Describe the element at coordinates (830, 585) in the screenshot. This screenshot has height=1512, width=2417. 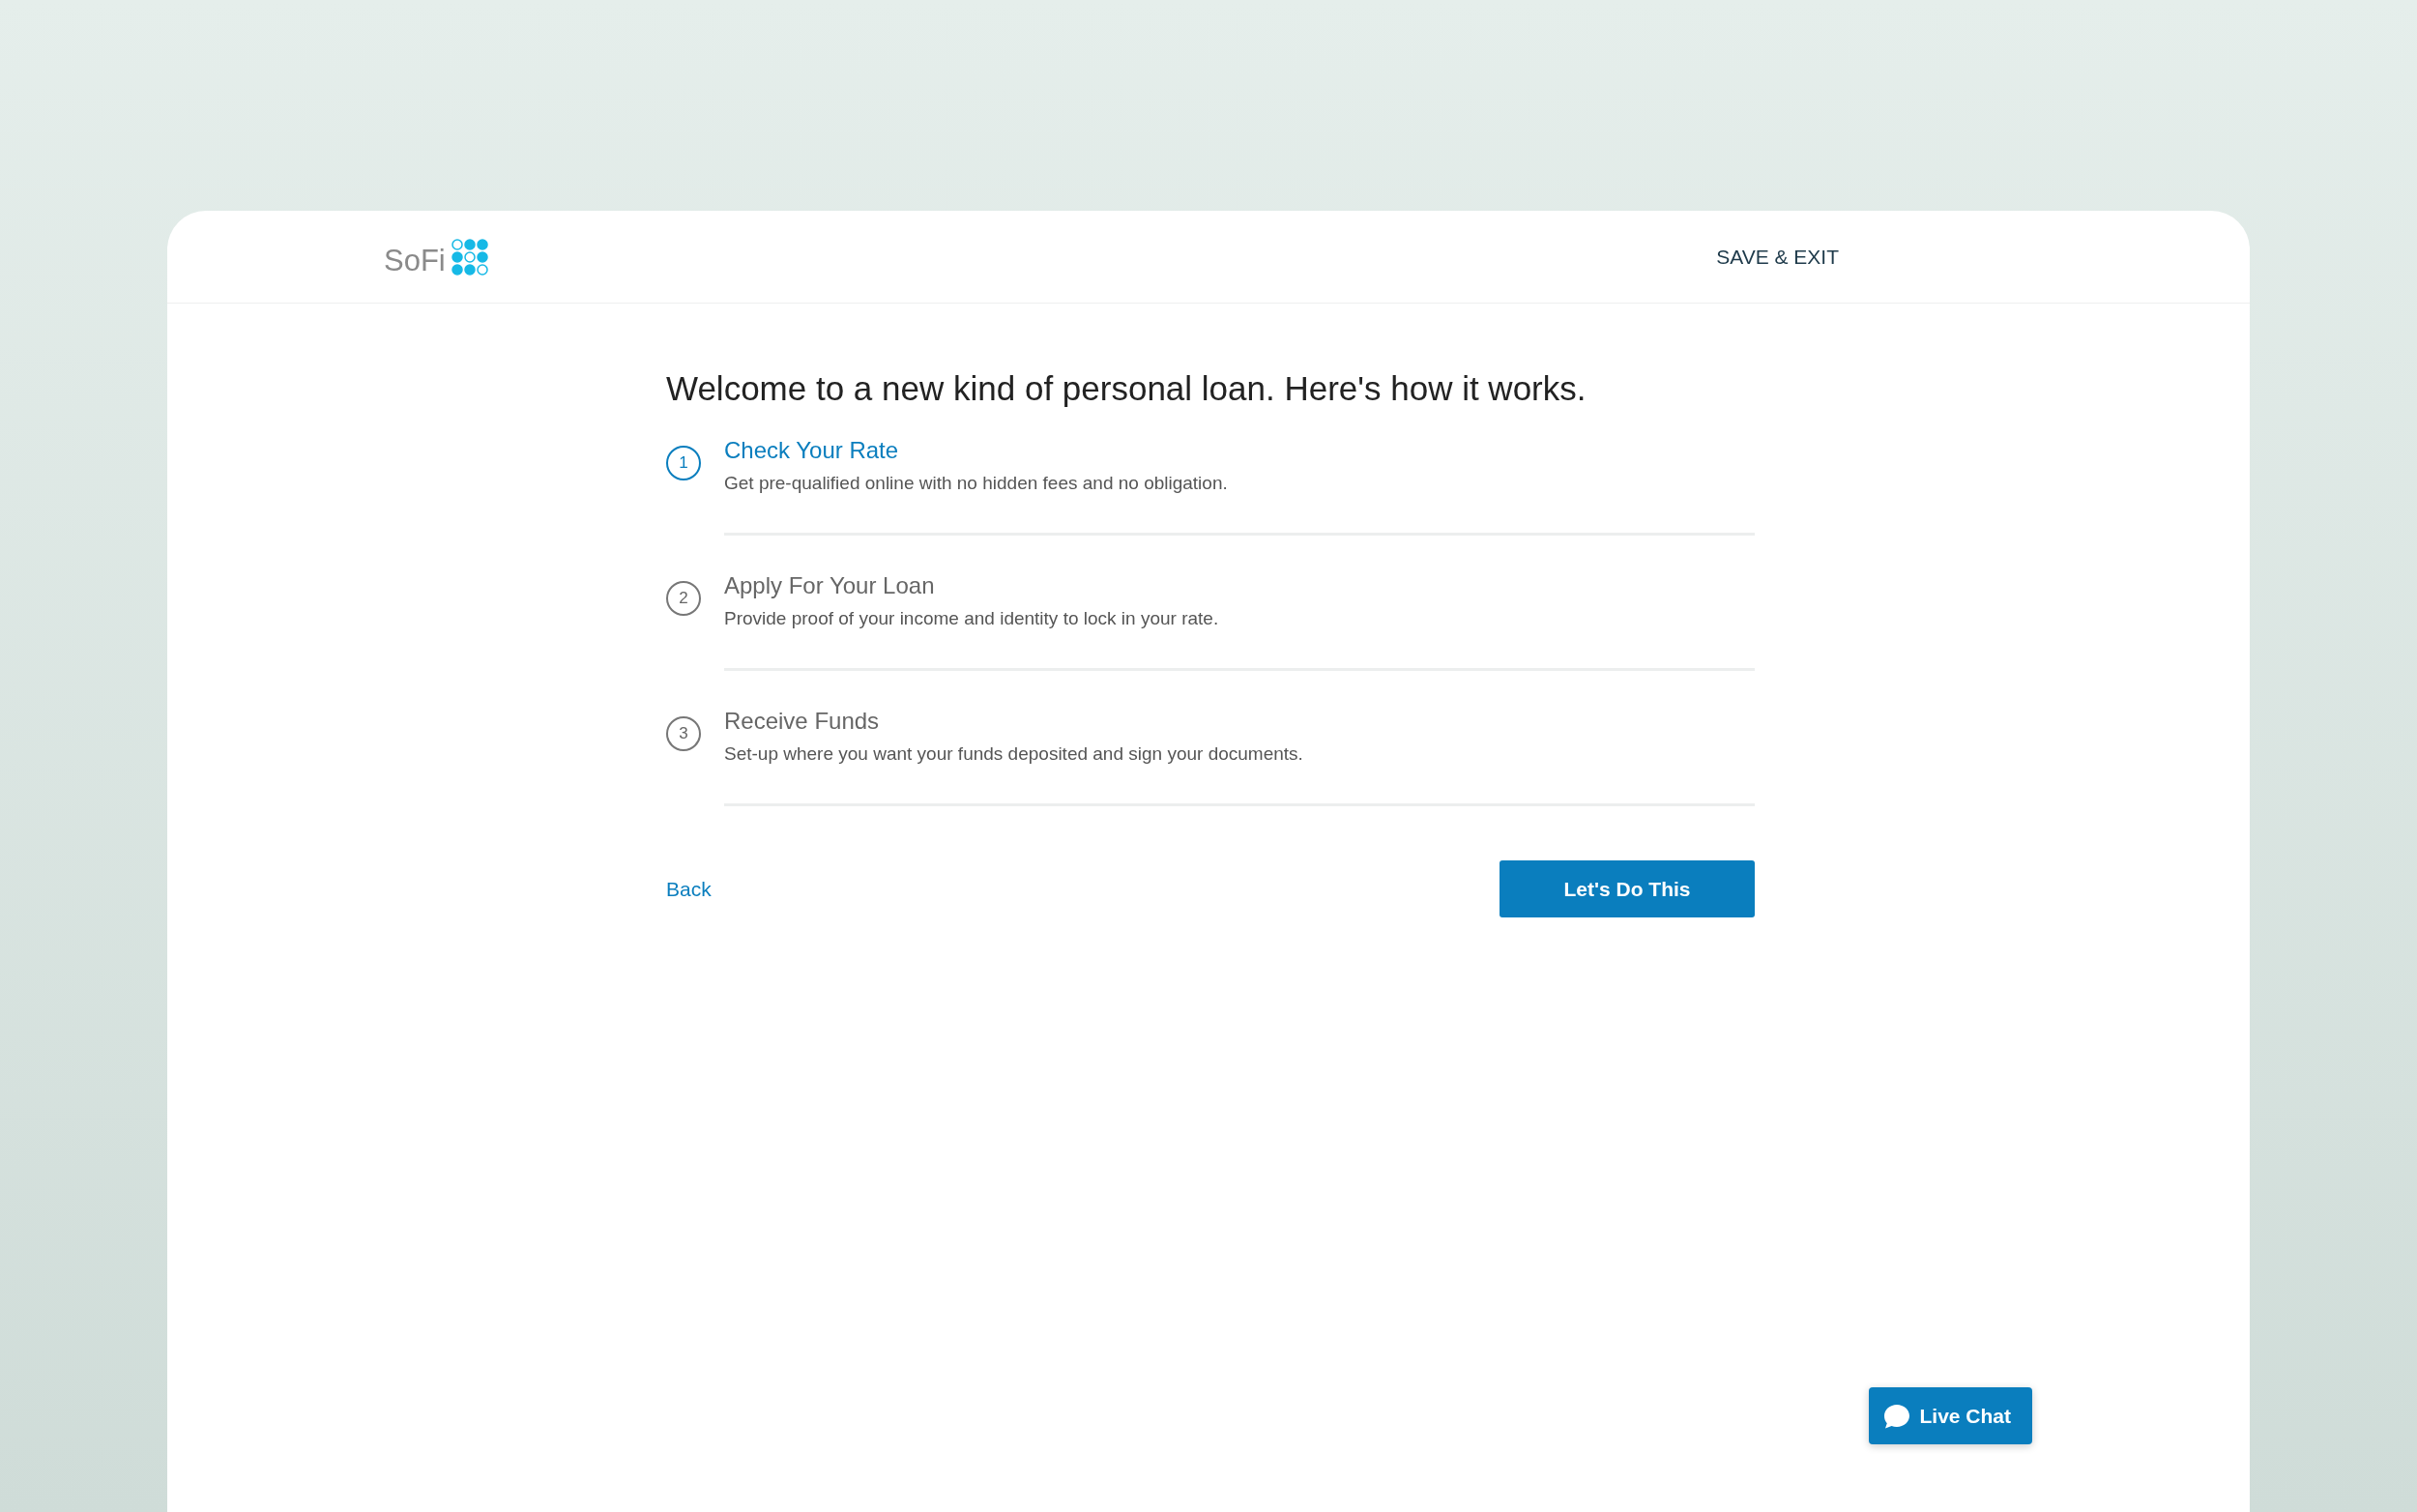
I see `step-title: Apply For Your Loan` at that location.